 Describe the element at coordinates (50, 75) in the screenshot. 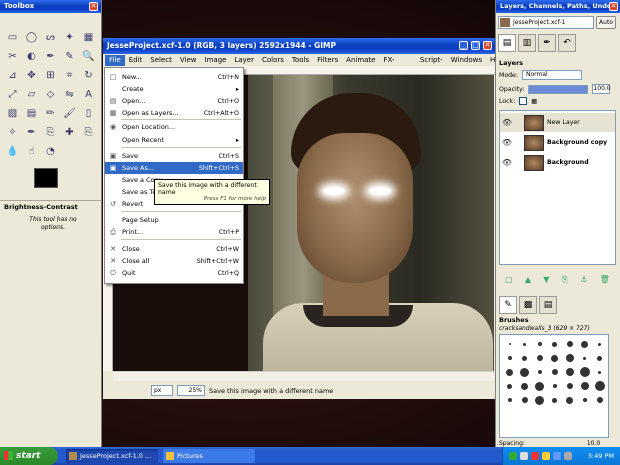

I see `tool-align: ⊞` at that location.